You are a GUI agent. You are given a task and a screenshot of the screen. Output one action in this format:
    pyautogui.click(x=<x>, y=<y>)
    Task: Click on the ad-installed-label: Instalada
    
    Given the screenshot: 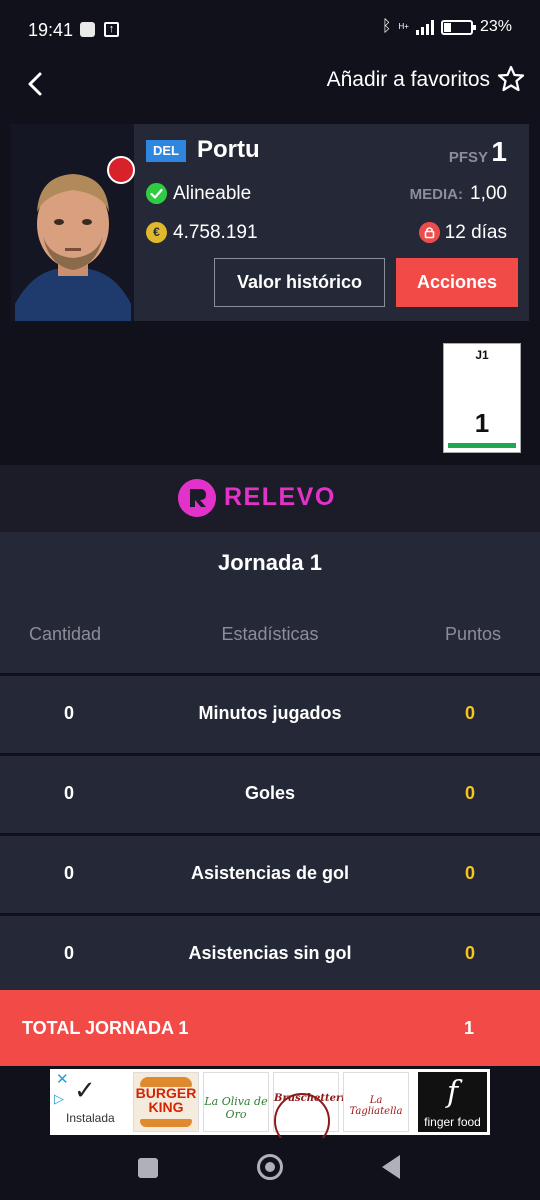 What is the action you would take?
    pyautogui.click(x=90, y=1118)
    